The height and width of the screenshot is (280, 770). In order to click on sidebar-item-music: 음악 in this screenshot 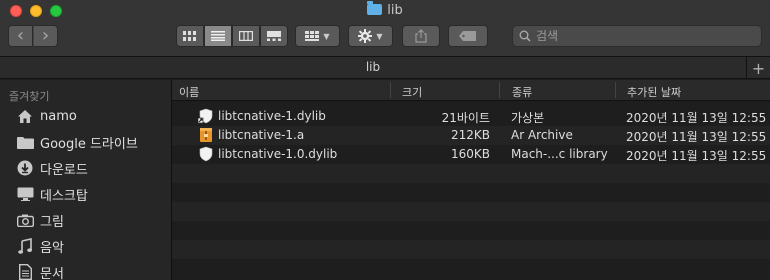, I will do `click(40, 246)`.